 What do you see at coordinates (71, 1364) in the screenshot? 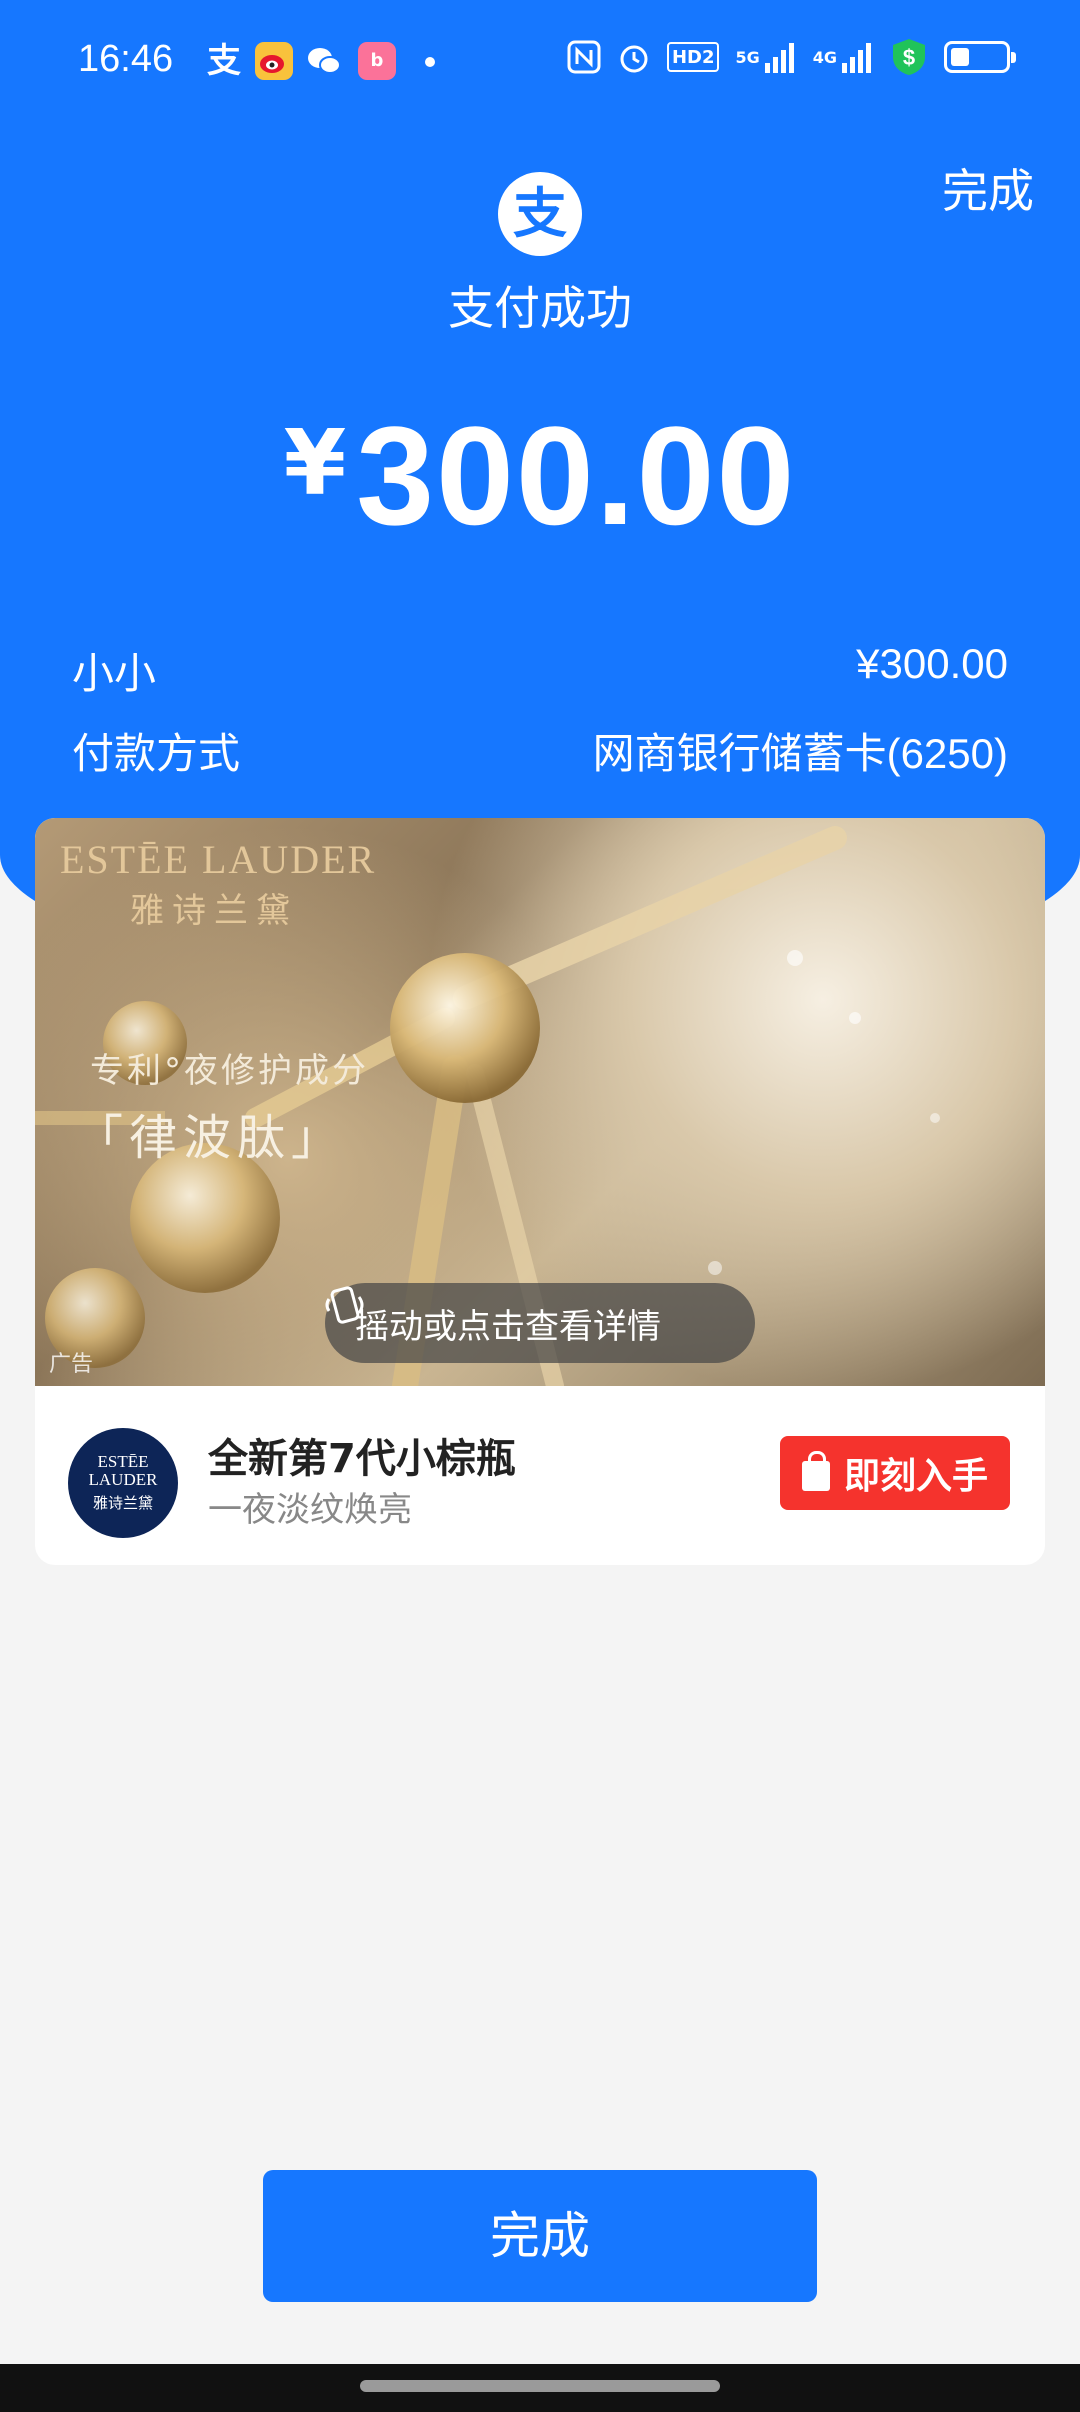
I see `ad-tag: 广告` at bounding box center [71, 1364].